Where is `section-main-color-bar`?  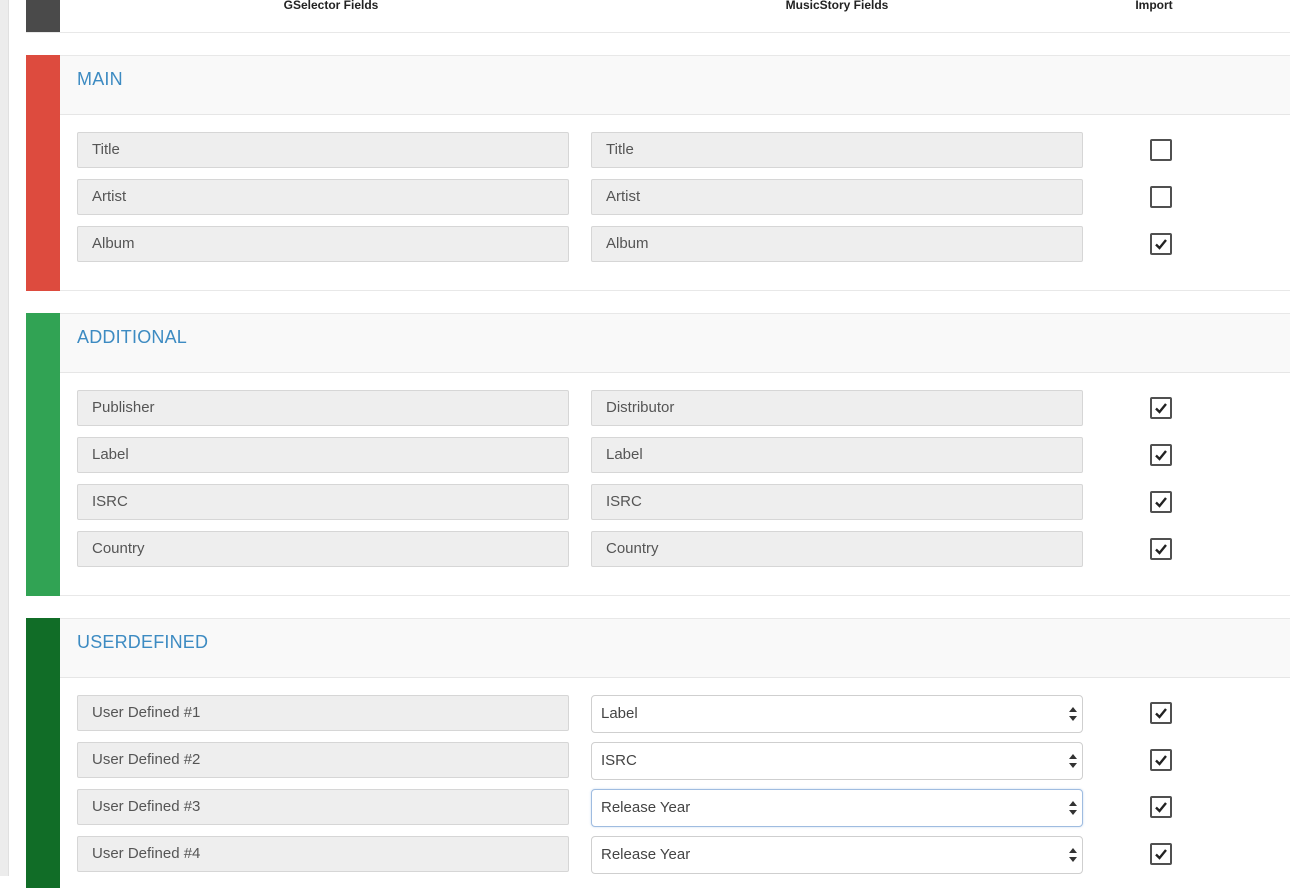 section-main-color-bar is located at coordinates (43, 173).